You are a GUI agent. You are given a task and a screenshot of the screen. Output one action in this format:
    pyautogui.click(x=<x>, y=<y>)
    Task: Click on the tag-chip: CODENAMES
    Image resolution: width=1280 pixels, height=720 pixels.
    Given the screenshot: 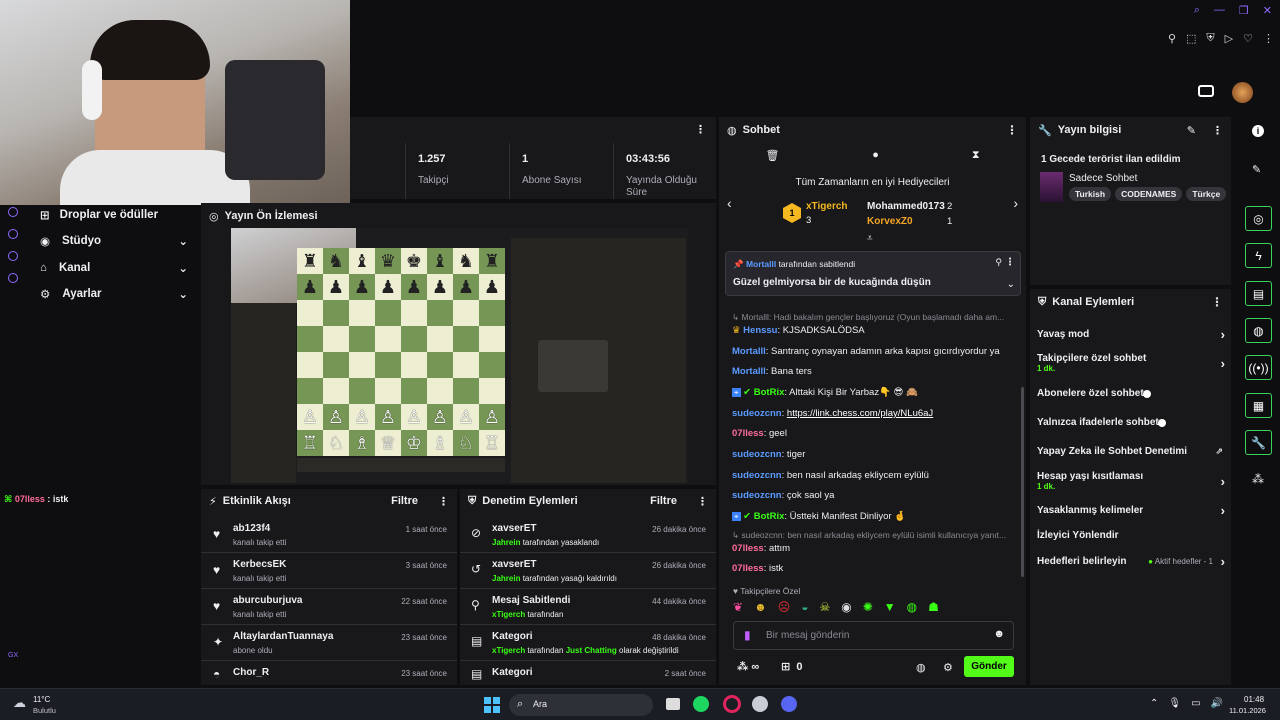 What is the action you would take?
    pyautogui.click(x=1149, y=194)
    